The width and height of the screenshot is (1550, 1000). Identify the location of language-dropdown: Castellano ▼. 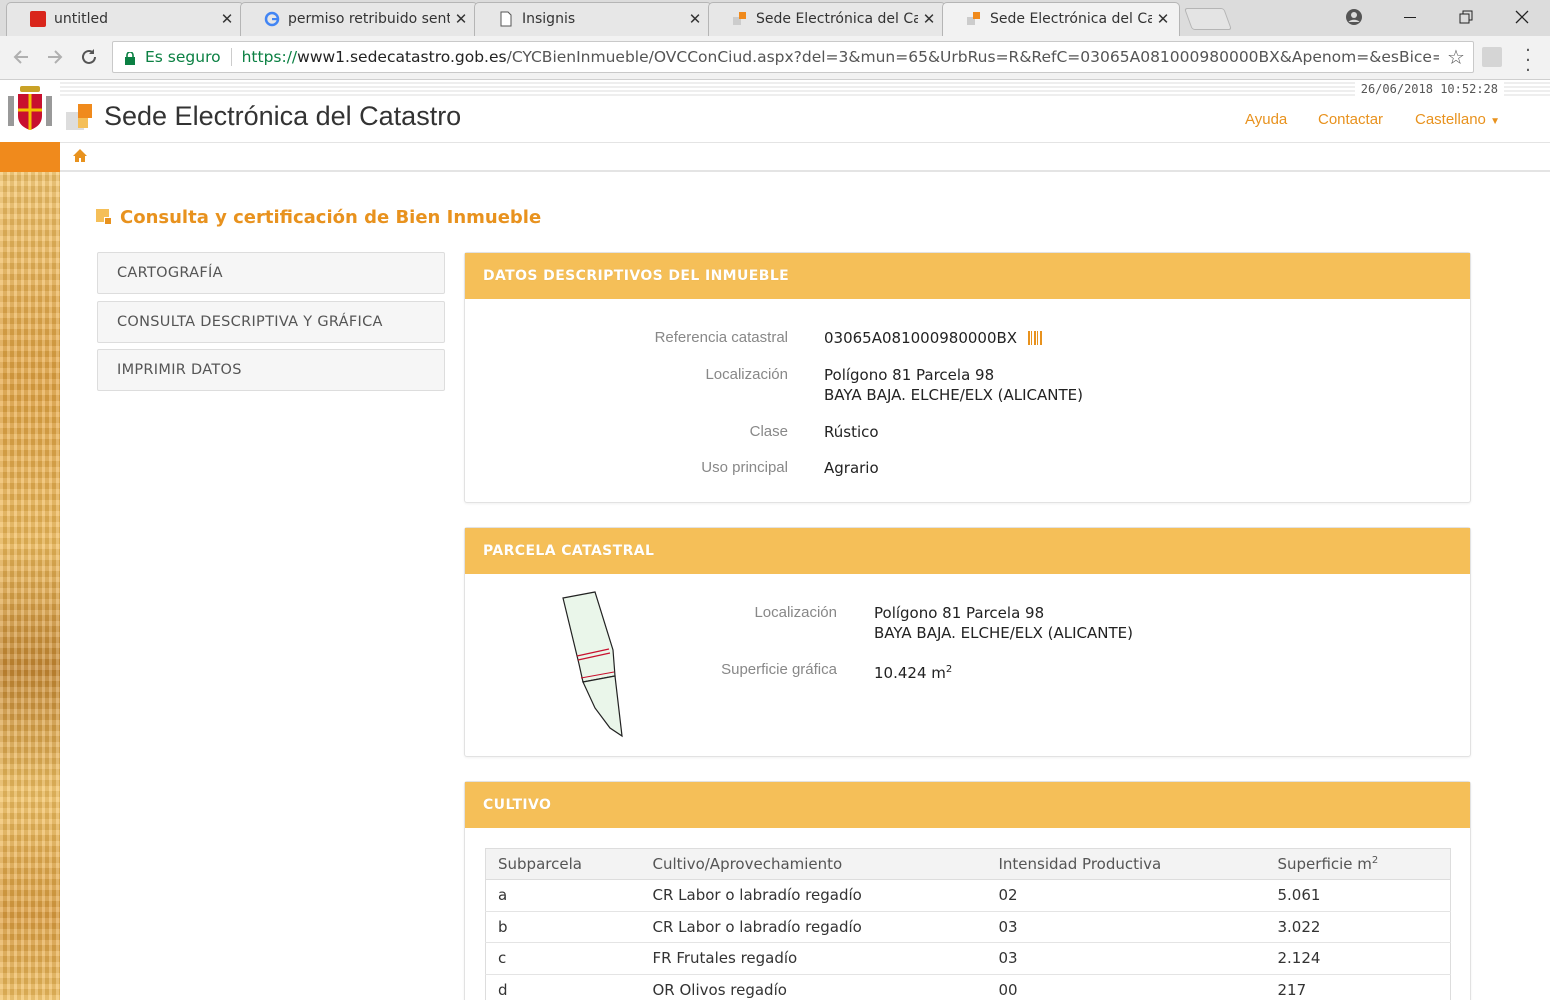
(1457, 119).